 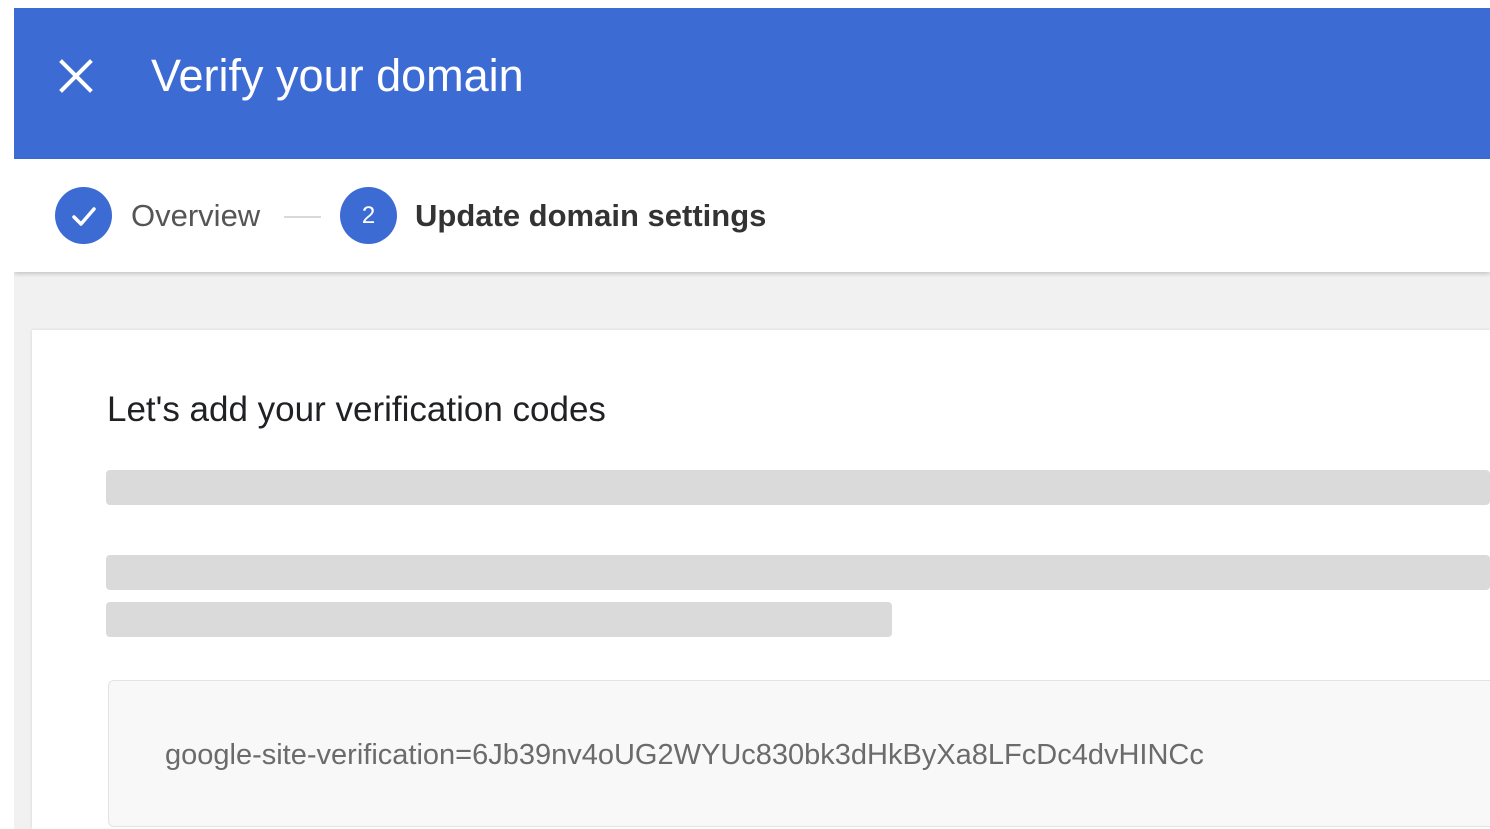 I want to click on dialog-title: Verify your domain, so click(x=337, y=75).